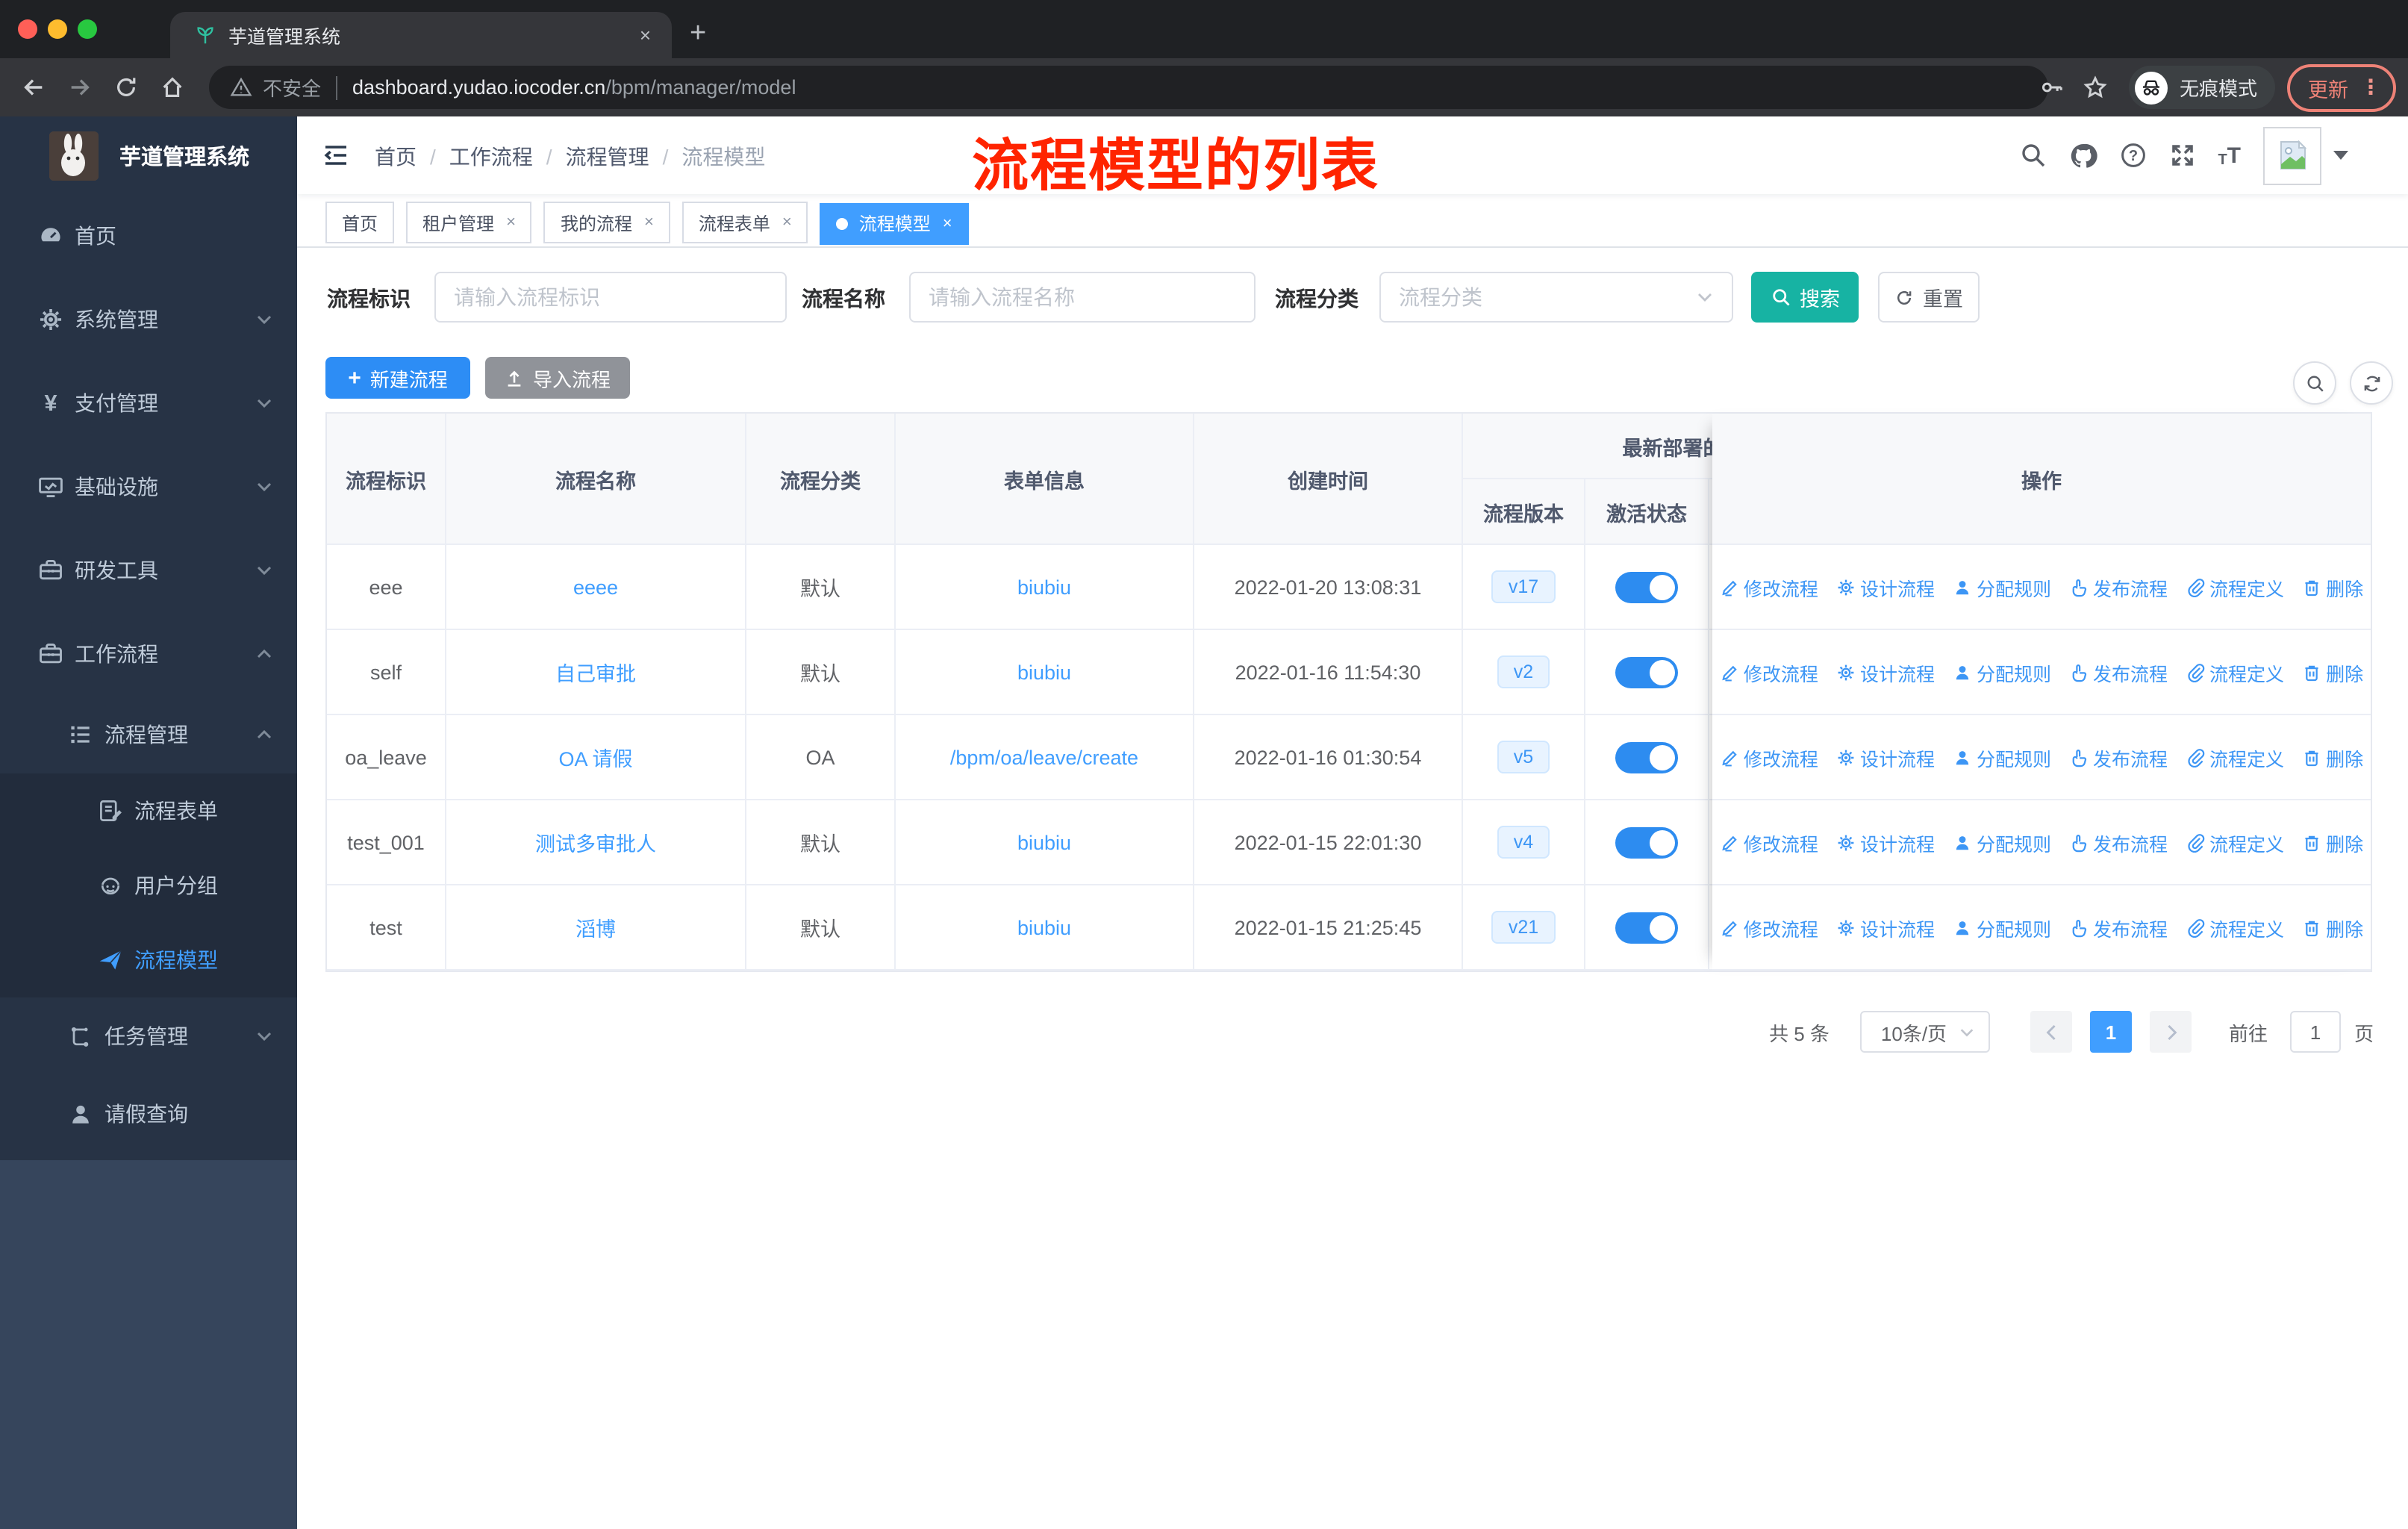  What do you see at coordinates (2229, 155) in the screenshot?
I see `font-size-icon: TT` at bounding box center [2229, 155].